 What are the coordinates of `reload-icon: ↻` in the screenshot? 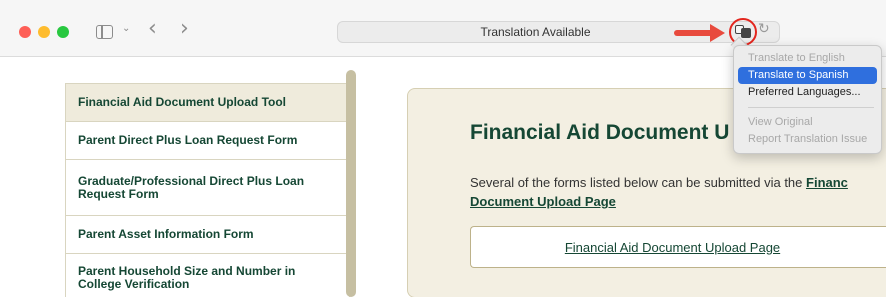 It's located at (764, 29).